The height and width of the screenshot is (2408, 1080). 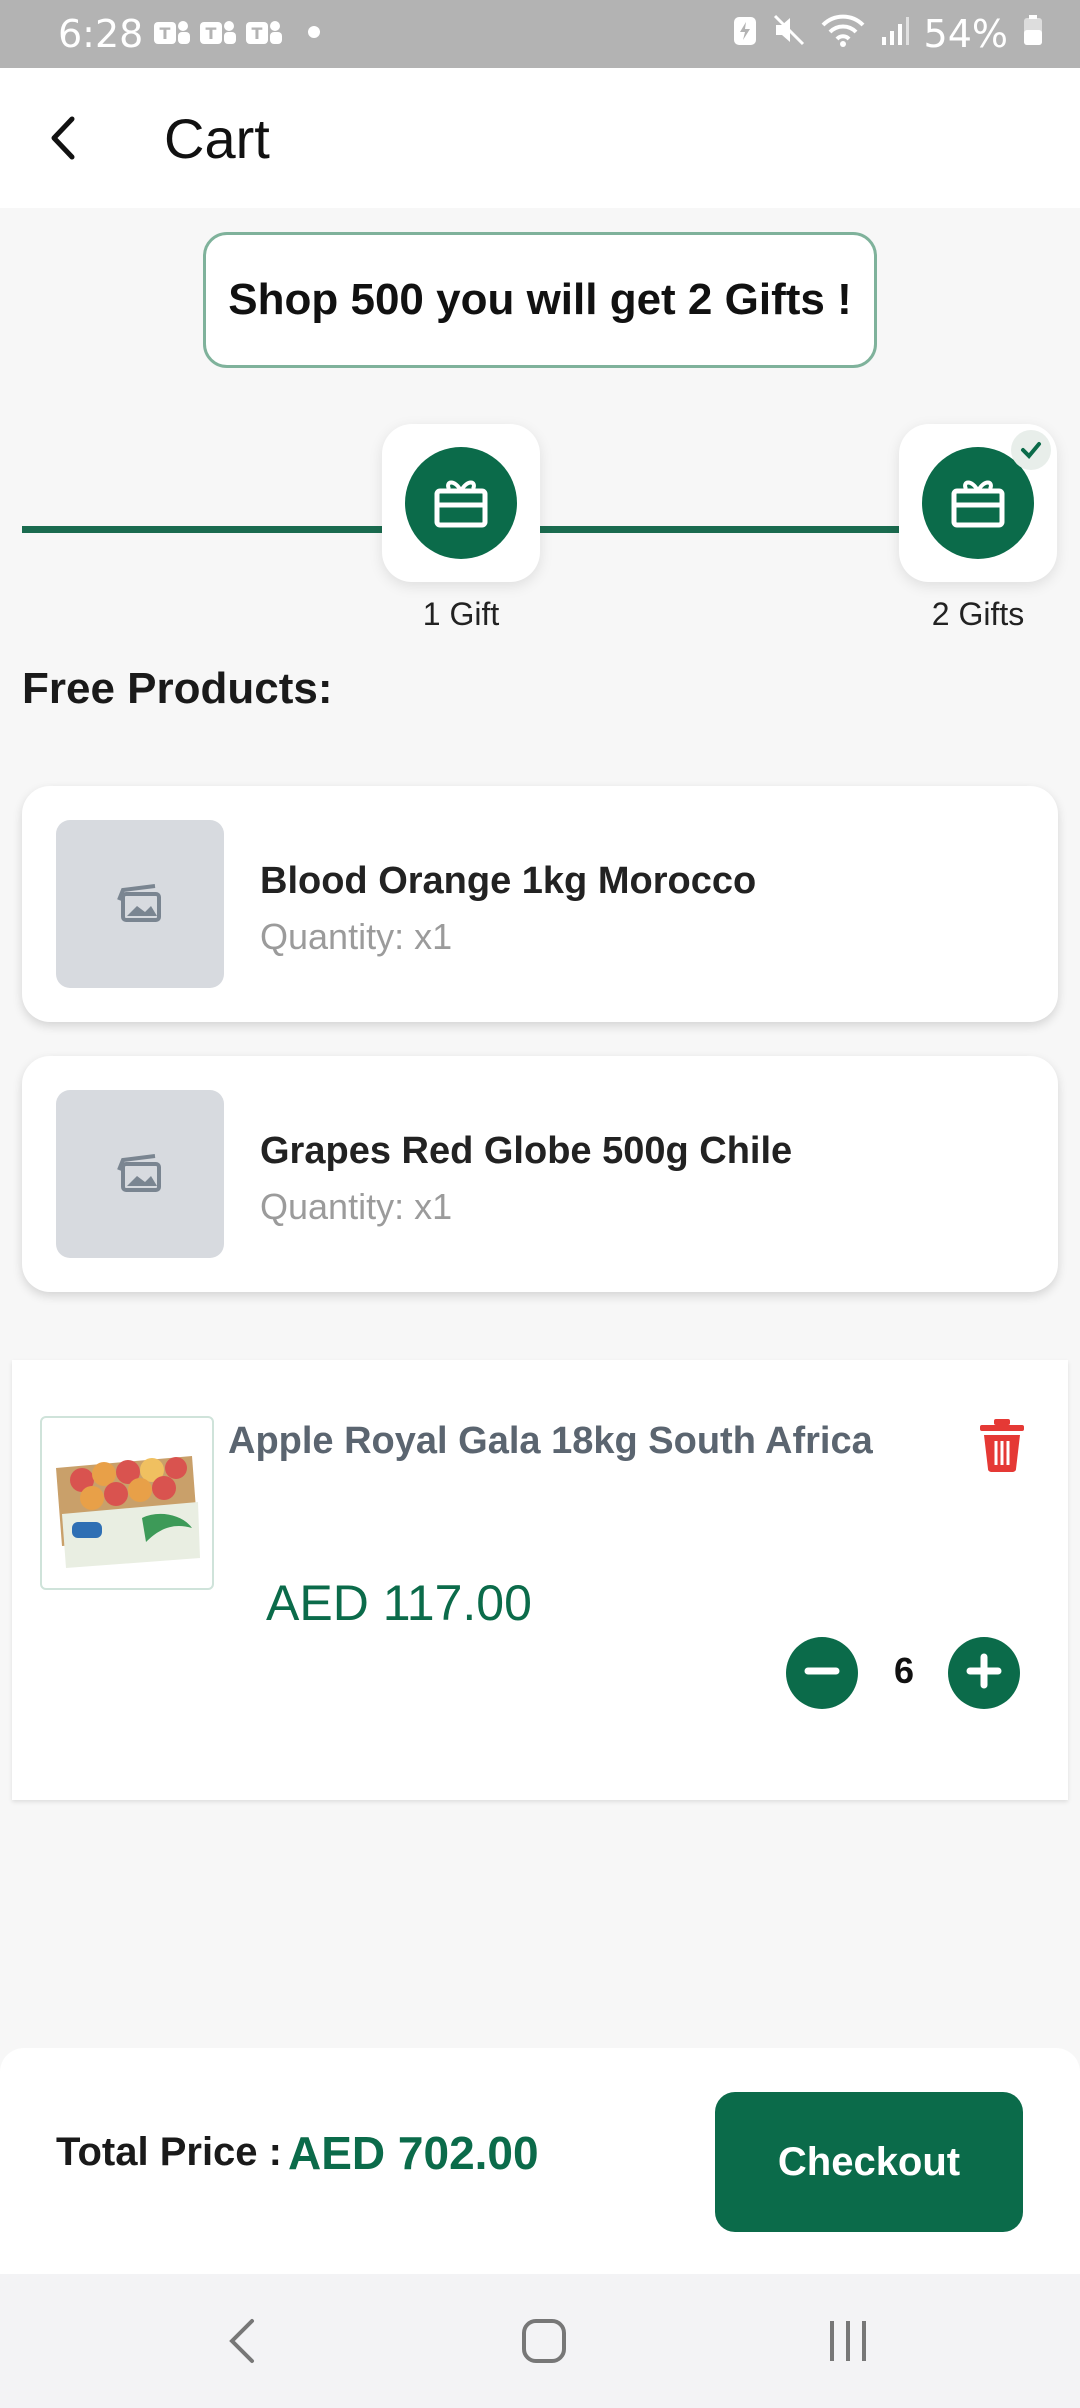 What do you see at coordinates (745, 34) in the screenshot?
I see `battery-saver-icon` at bounding box center [745, 34].